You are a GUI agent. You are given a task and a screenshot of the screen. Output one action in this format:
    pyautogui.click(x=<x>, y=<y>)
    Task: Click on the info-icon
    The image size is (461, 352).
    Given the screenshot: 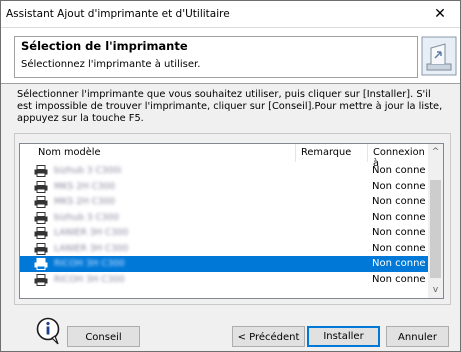 What is the action you would take?
    pyautogui.click(x=49, y=331)
    